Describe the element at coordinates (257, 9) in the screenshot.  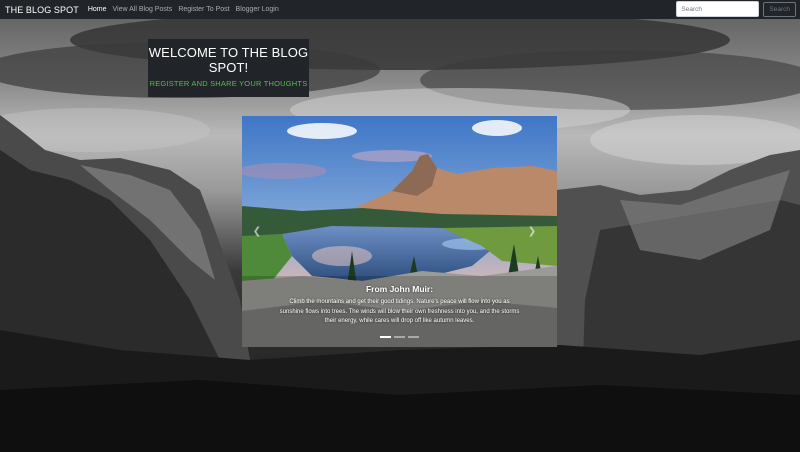
I see `nav-link-login: Blogger Login` at that location.